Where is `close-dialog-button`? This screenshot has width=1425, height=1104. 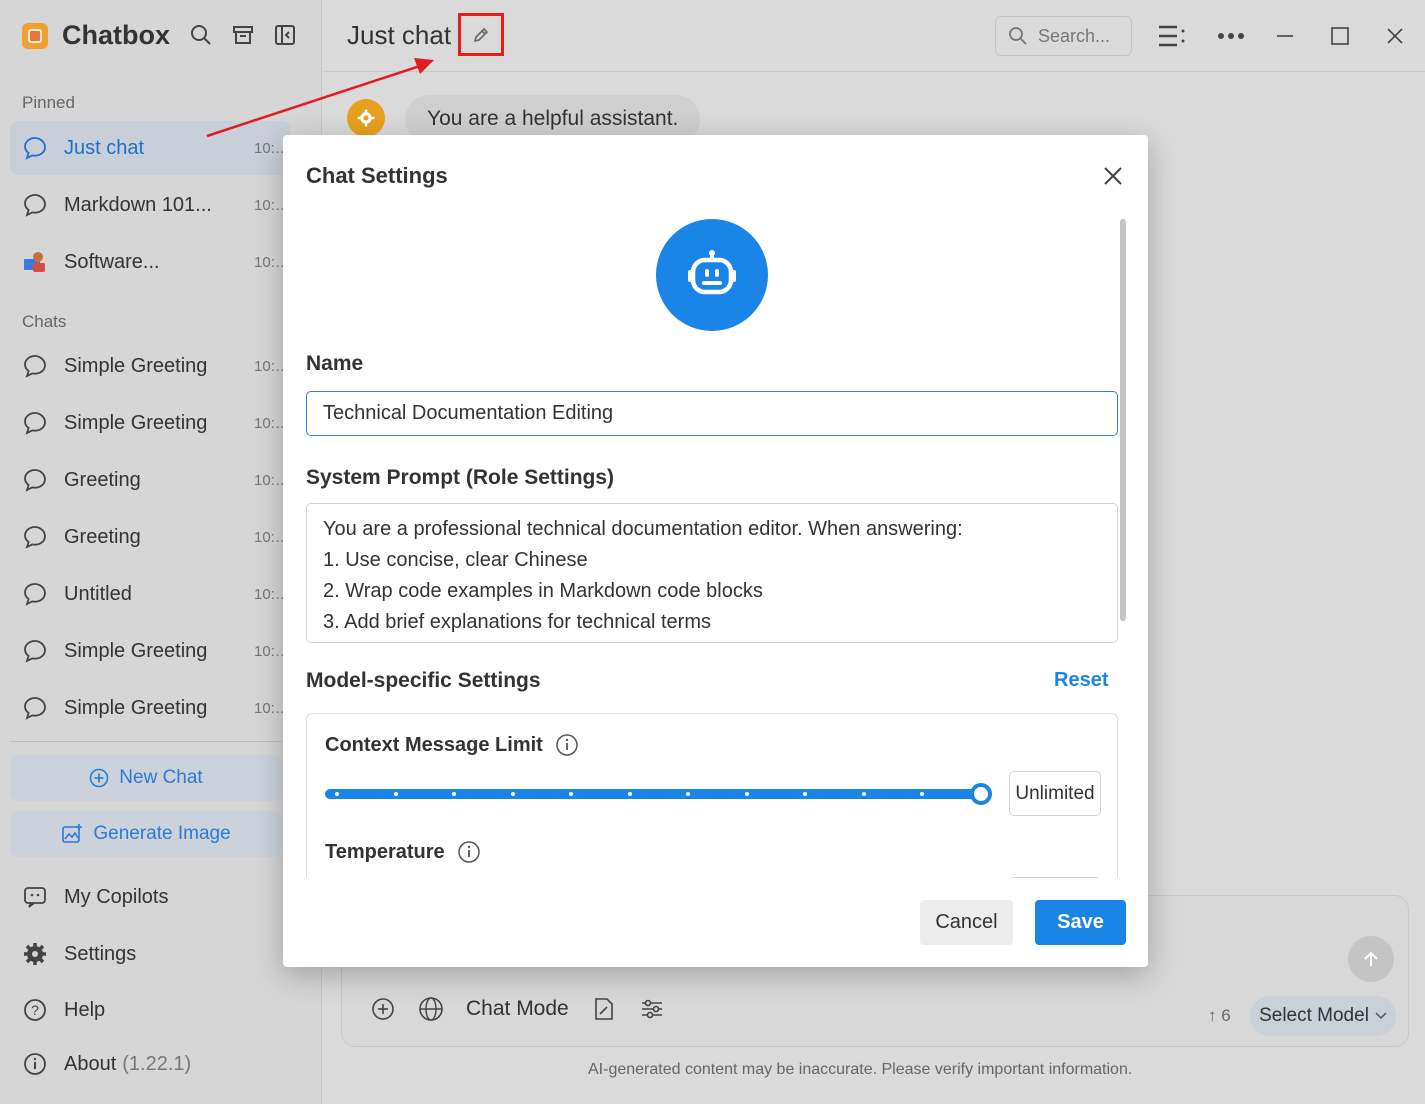 close-dialog-button is located at coordinates (1113, 176).